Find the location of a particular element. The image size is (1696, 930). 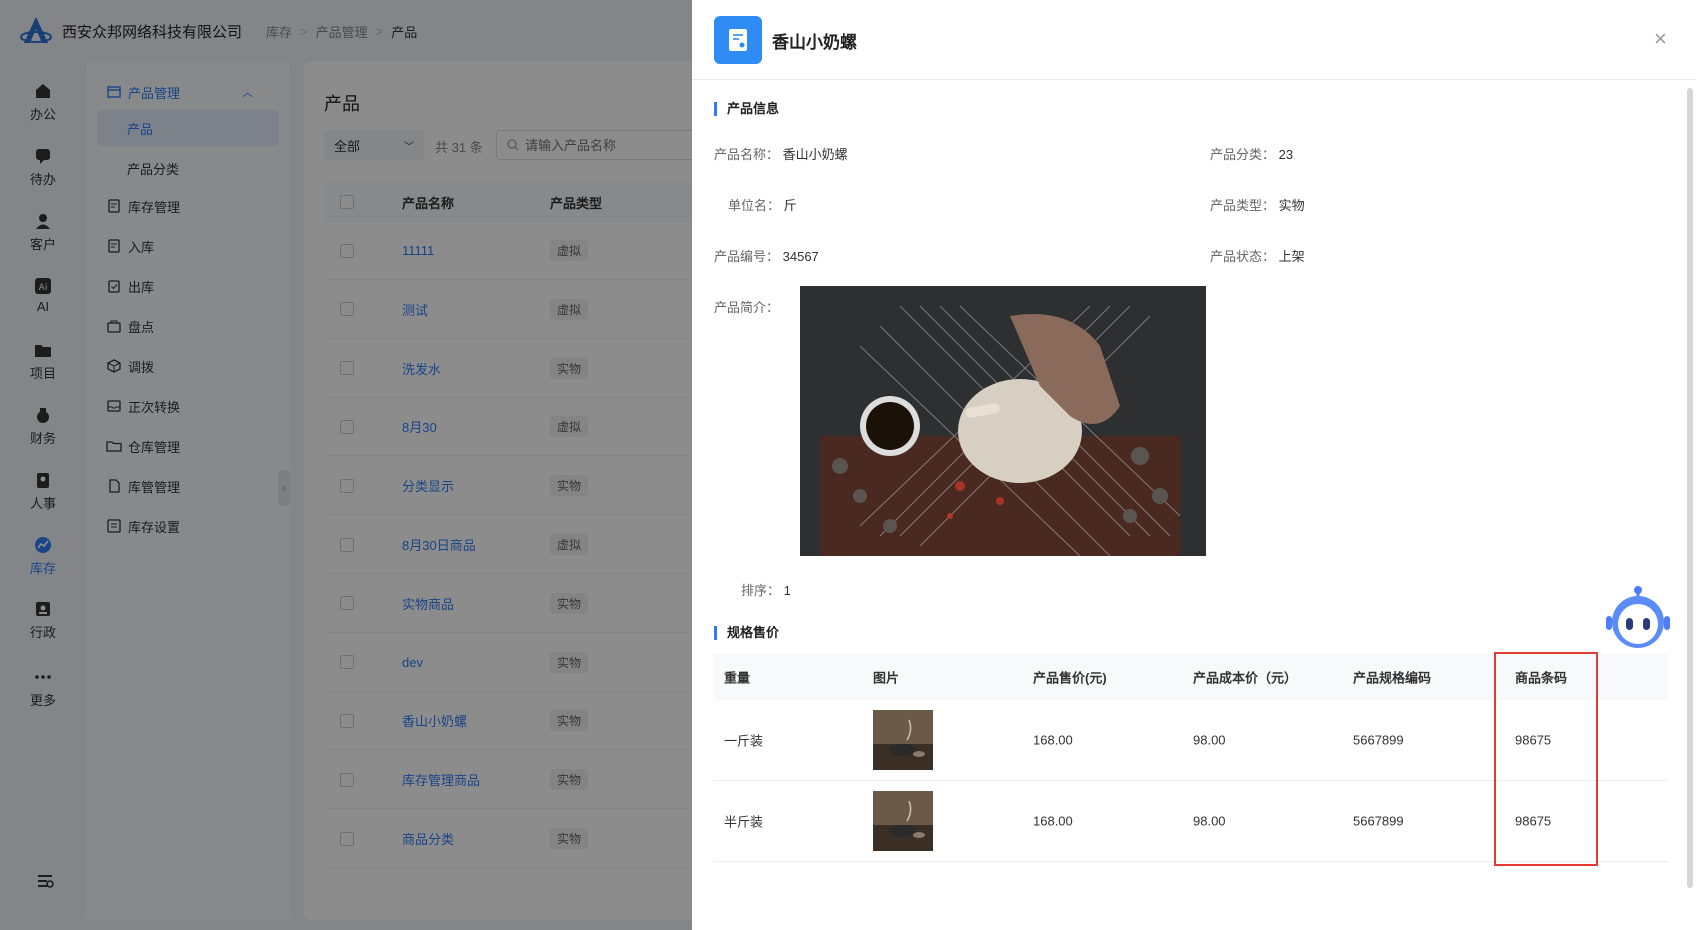

field-value: 实物 is located at coordinates (1291, 205).